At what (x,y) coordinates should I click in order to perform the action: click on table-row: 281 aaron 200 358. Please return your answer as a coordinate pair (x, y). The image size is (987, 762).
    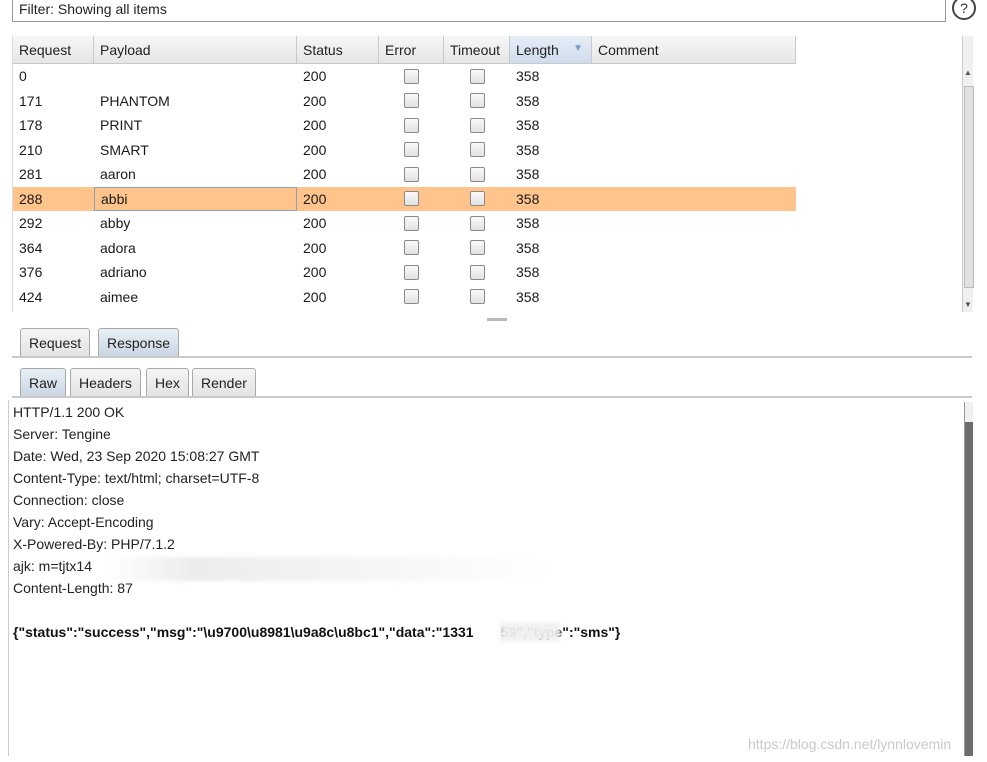
    Looking at the image, I should click on (404, 174).